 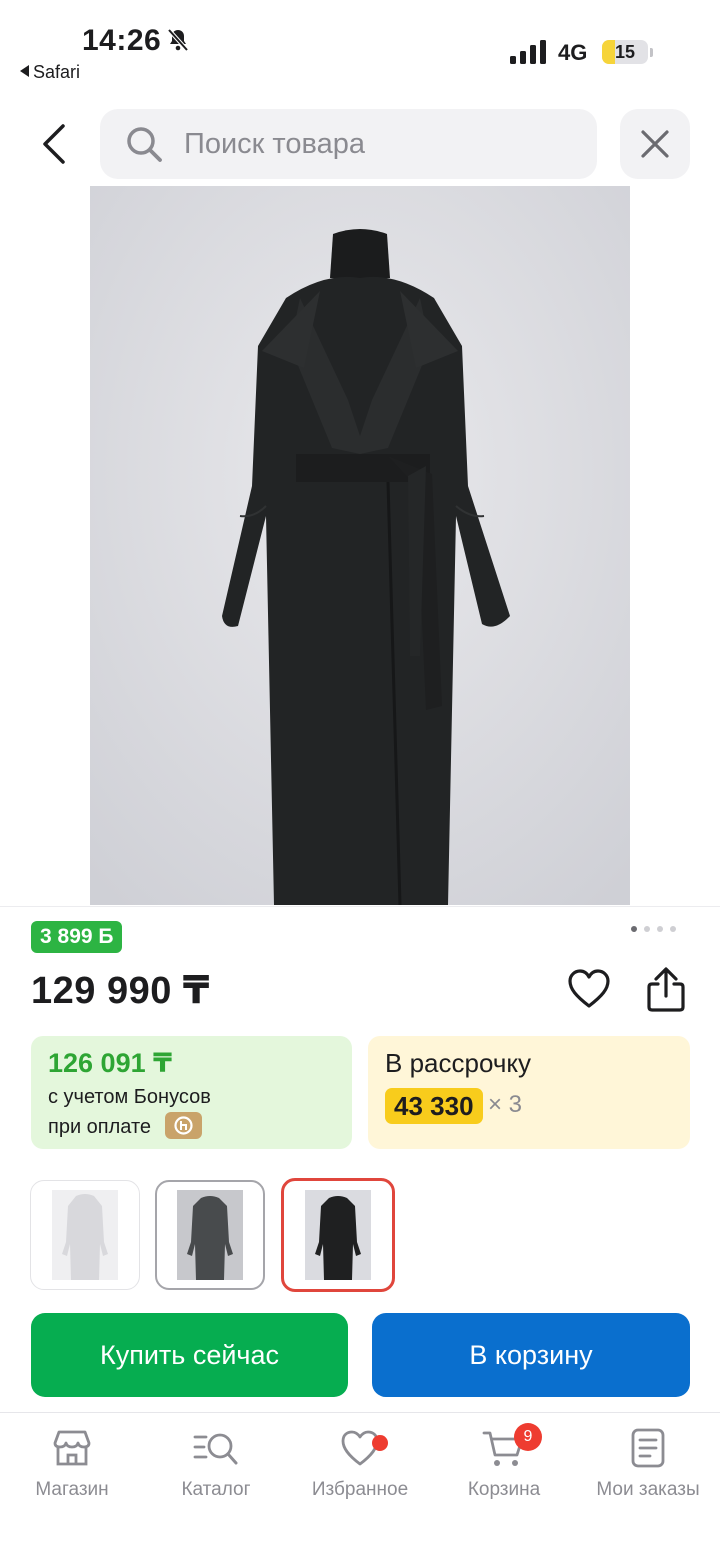 I want to click on coat-thumbnail-light, so click(x=85, y=1235).